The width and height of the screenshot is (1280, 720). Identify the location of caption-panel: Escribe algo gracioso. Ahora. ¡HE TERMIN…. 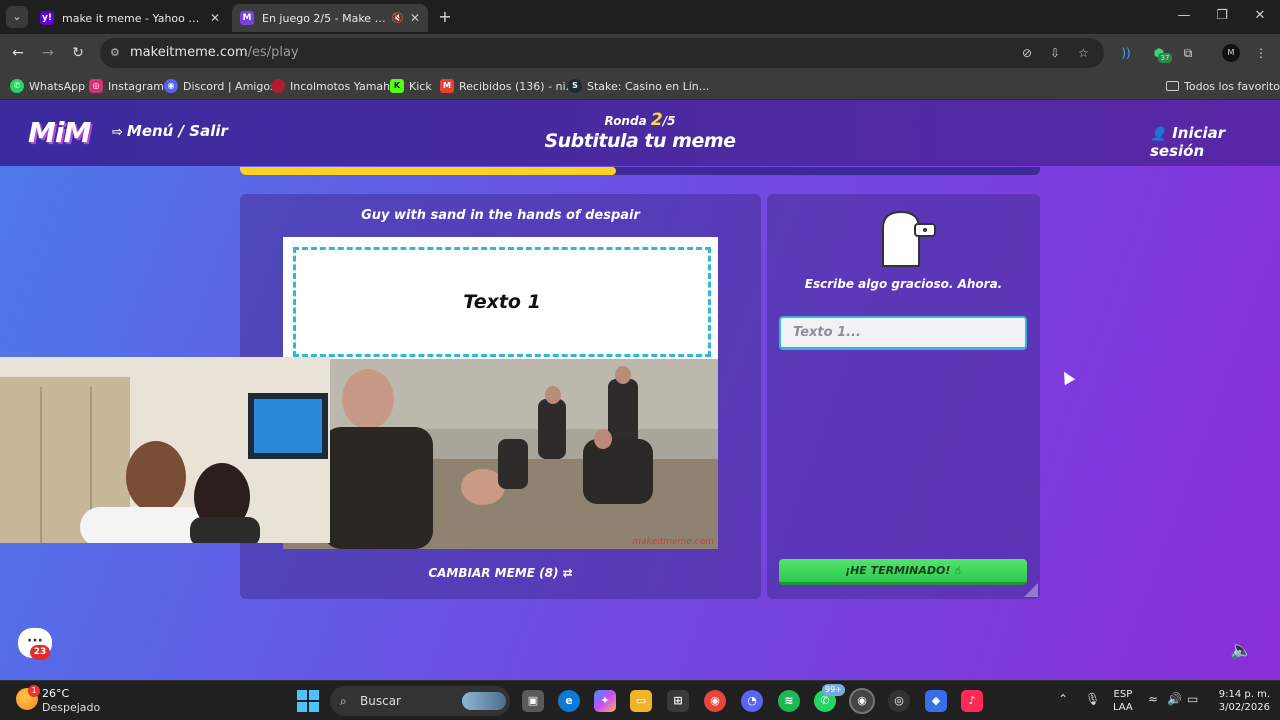
(903, 396).